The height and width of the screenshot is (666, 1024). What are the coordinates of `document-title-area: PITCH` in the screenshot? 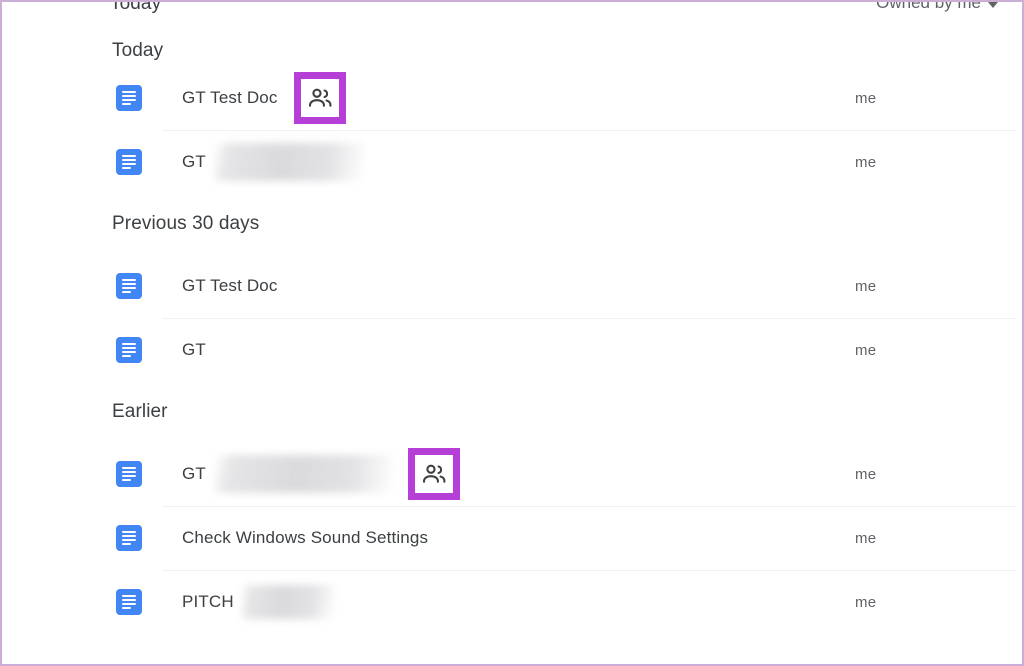 It's located at (602, 602).